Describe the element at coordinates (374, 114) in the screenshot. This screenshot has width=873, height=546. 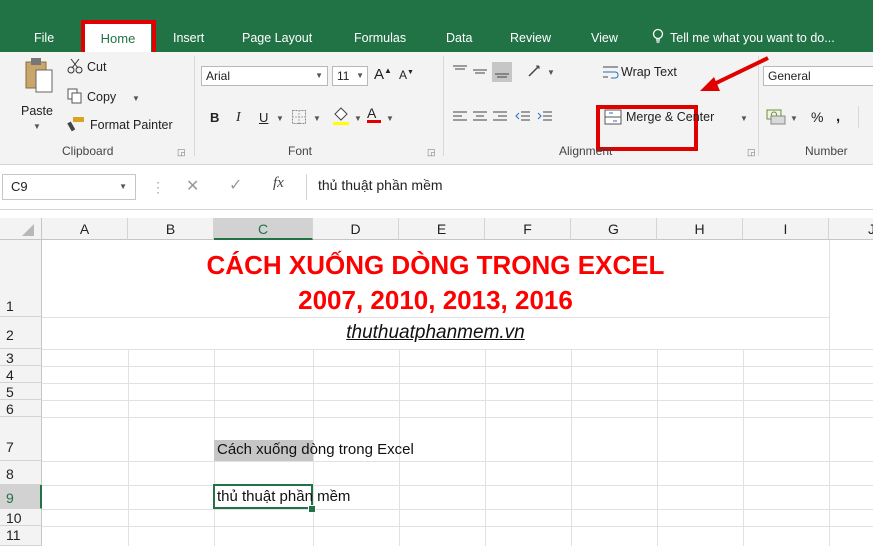
I see `font-color-icon: A` at that location.